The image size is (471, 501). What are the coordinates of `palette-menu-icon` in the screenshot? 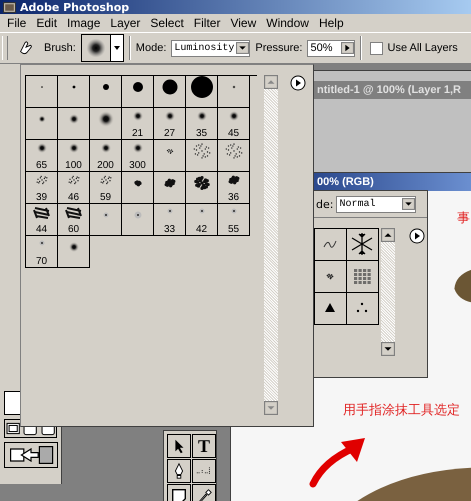 It's located at (298, 83).